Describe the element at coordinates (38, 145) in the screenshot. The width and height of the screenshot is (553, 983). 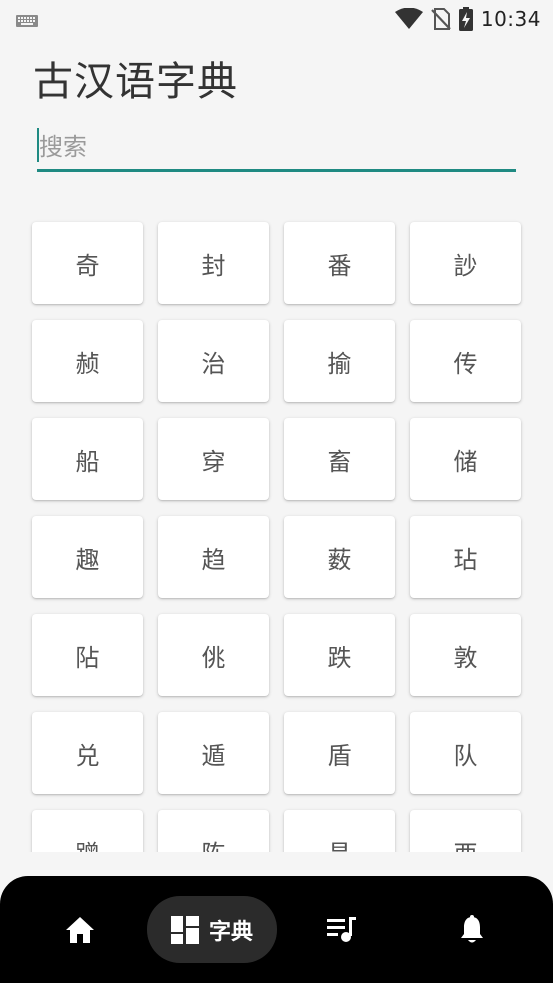
I see `text-caret` at that location.